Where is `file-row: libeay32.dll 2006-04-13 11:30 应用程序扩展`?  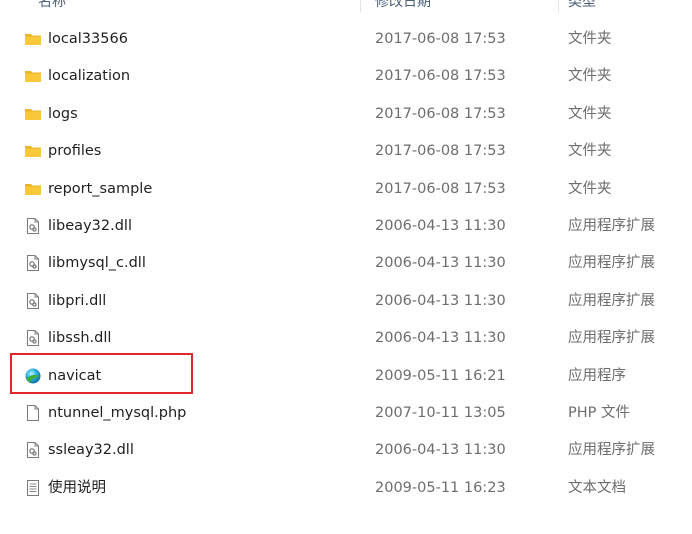
file-row: libeay32.dll 2006-04-13 11:30 应用程序扩展 is located at coordinates (346, 226).